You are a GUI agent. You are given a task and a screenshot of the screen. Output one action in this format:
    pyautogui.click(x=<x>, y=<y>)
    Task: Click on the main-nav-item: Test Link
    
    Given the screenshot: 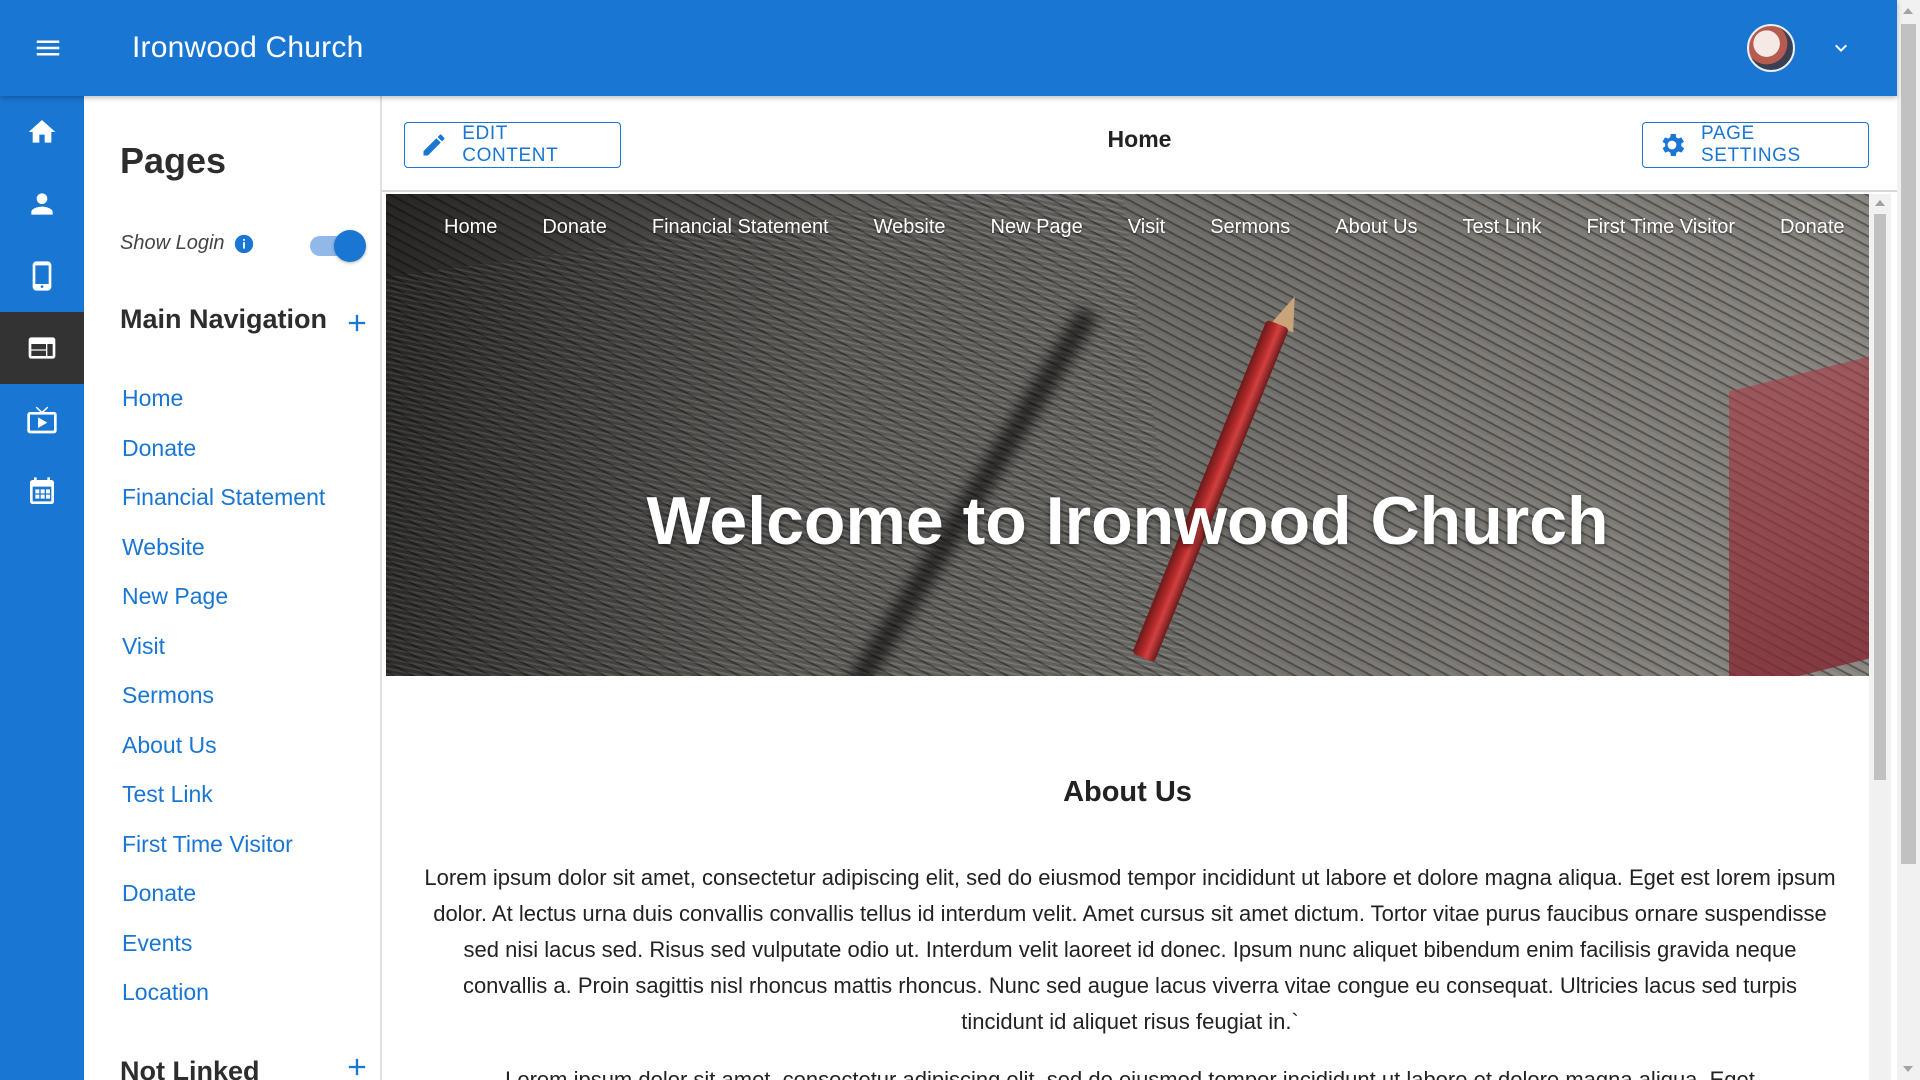 What is the action you would take?
    pyautogui.click(x=223, y=801)
    